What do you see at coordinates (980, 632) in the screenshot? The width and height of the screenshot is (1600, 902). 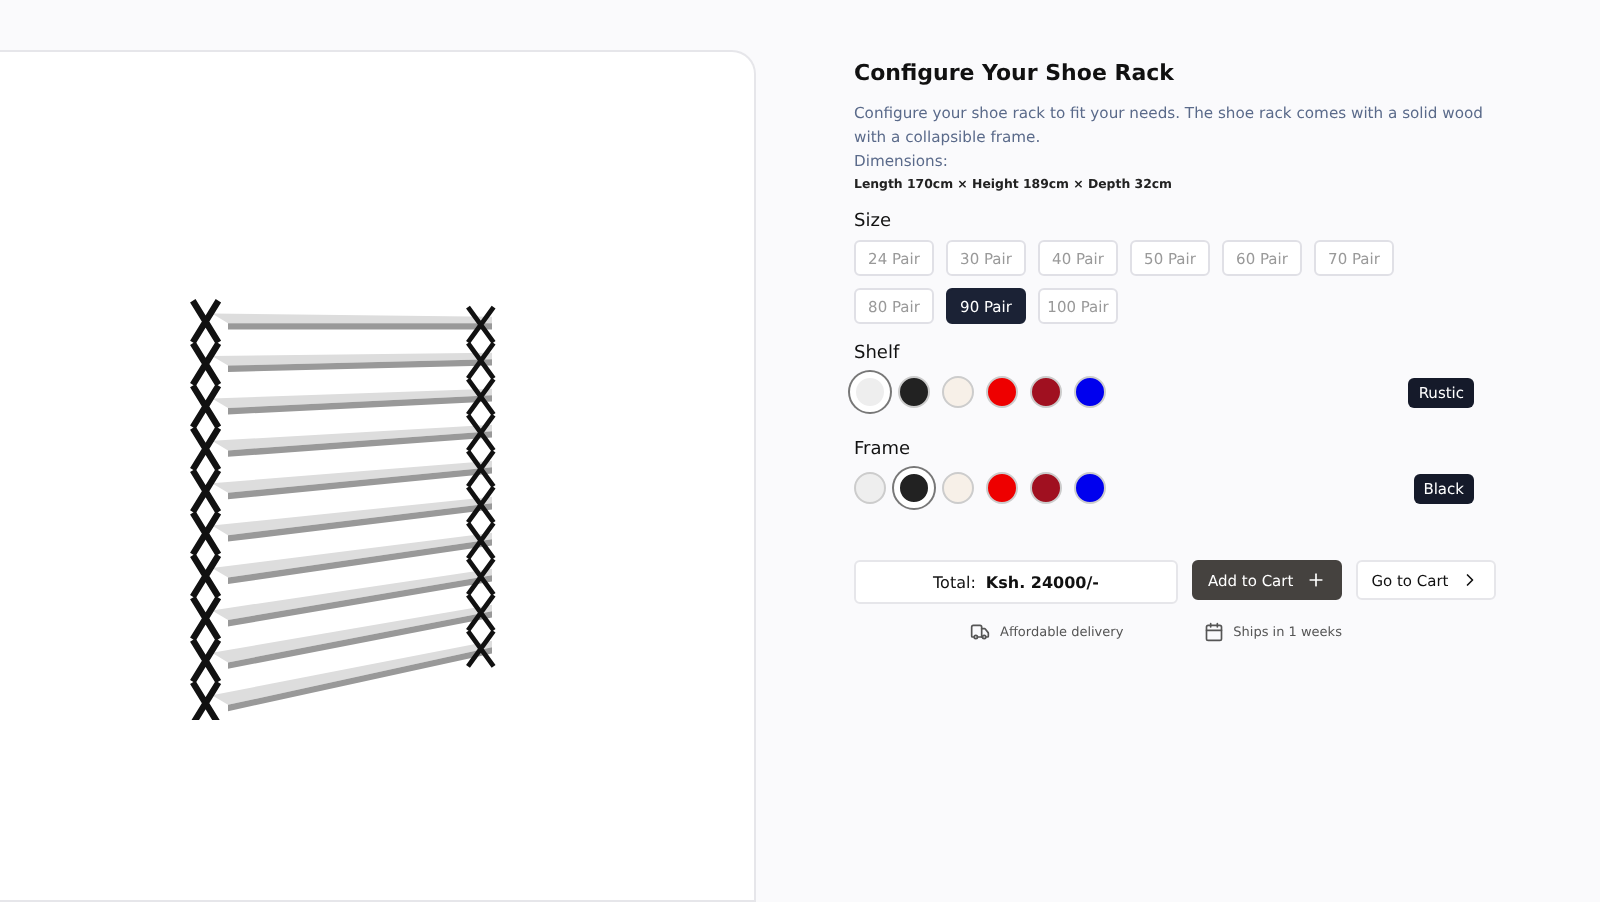 I see `truck-icon` at bounding box center [980, 632].